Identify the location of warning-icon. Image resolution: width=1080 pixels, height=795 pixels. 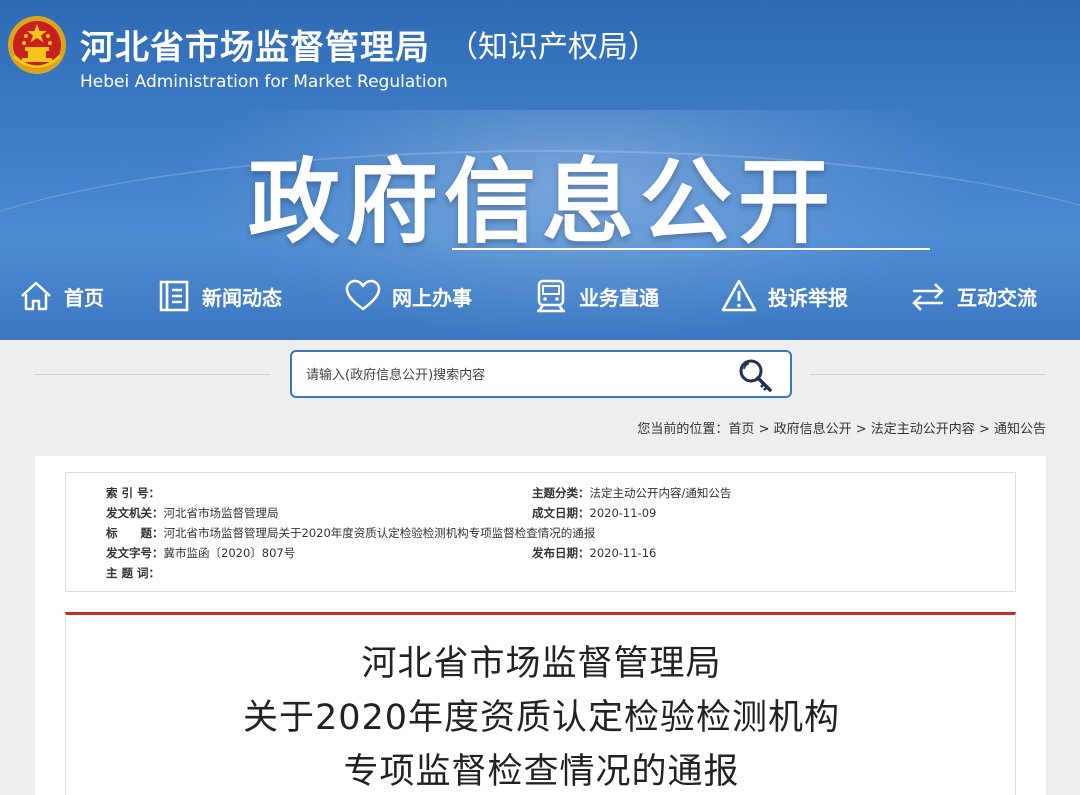
(739, 295).